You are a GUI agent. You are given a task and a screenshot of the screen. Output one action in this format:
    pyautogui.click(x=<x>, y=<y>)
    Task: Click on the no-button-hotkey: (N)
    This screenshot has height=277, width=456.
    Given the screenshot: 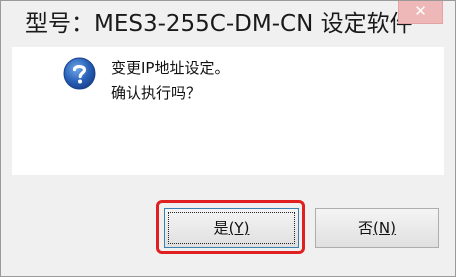 What is the action you would take?
    pyautogui.click(x=384, y=228)
    